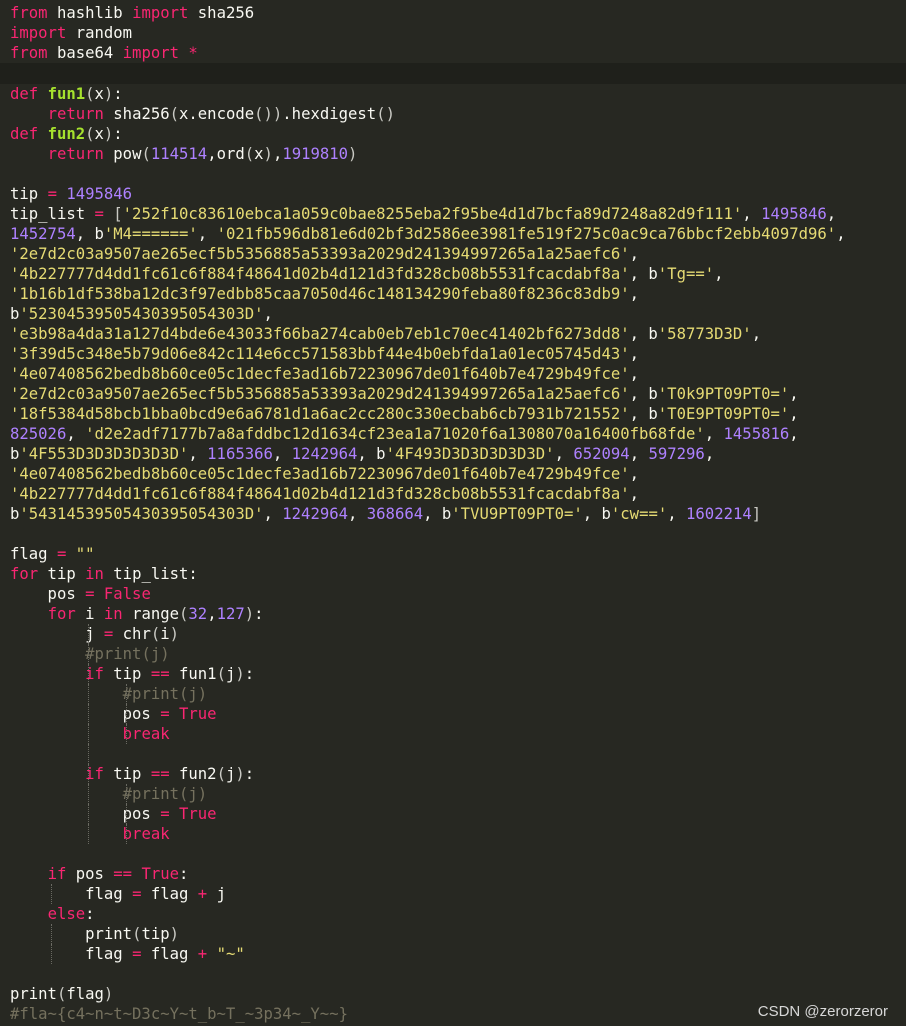  Describe the element at coordinates (453, 554) in the screenshot. I see `code-line: flag = ""` at that location.